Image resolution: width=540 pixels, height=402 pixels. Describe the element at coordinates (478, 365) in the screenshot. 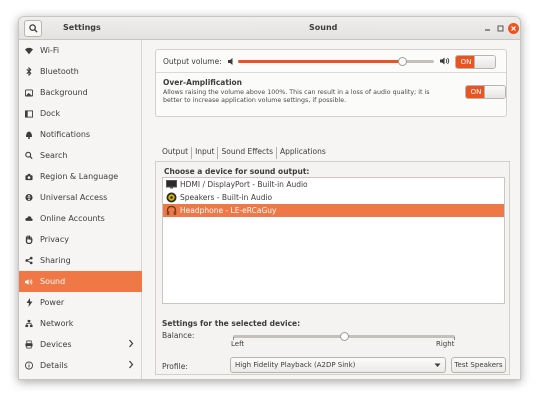

I see `test-speakers-button: Test Speakers` at that location.